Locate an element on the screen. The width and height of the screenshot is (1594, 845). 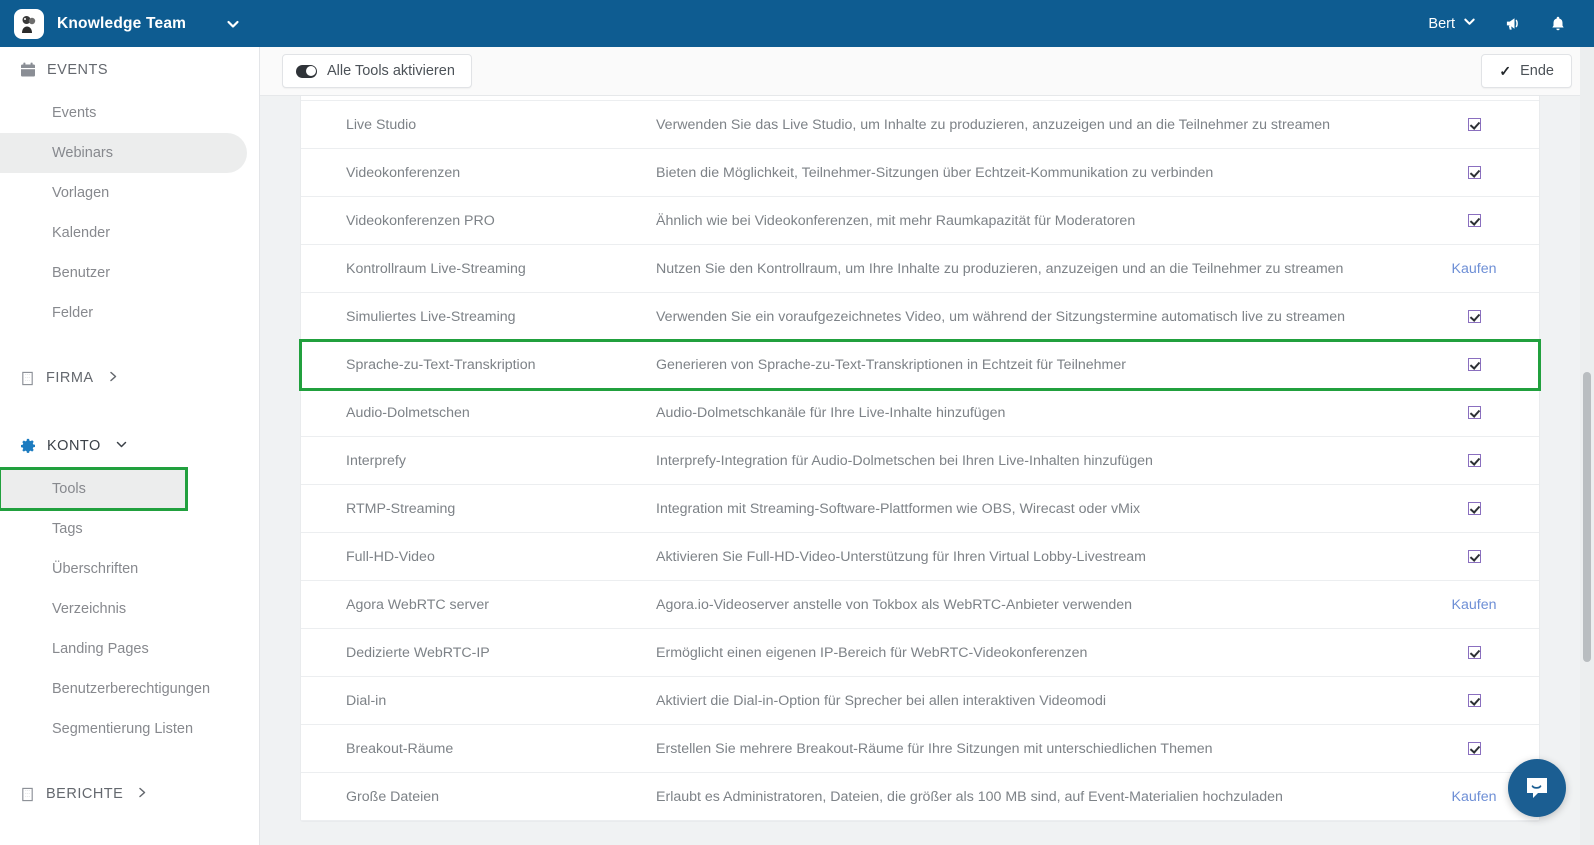
sidebar-item-segmentierung-listen: Segmentierung Listen is located at coordinates (123, 729).